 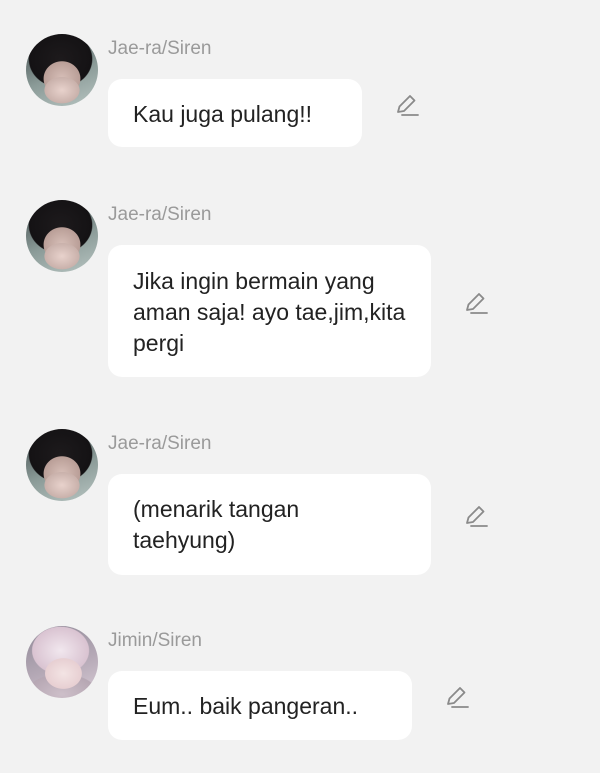 What do you see at coordinates (235, 113) in the screenshot?
I see `message-bubble: Kau juga pulang!!` at bounding box center [235, 113].